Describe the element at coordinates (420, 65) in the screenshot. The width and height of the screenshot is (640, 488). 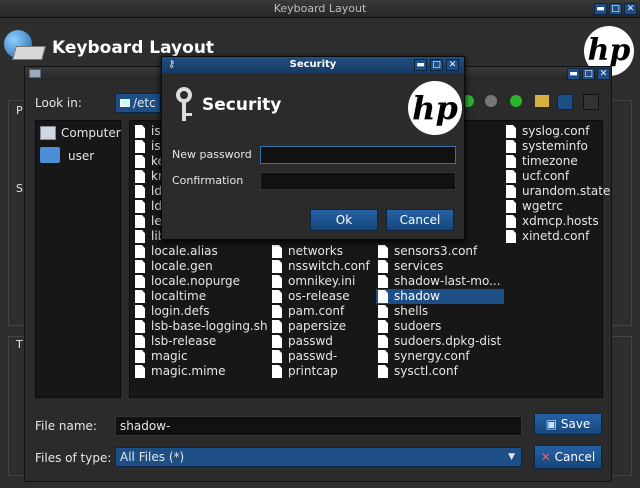
I see `sec-minimize-button: ▬` at that location.